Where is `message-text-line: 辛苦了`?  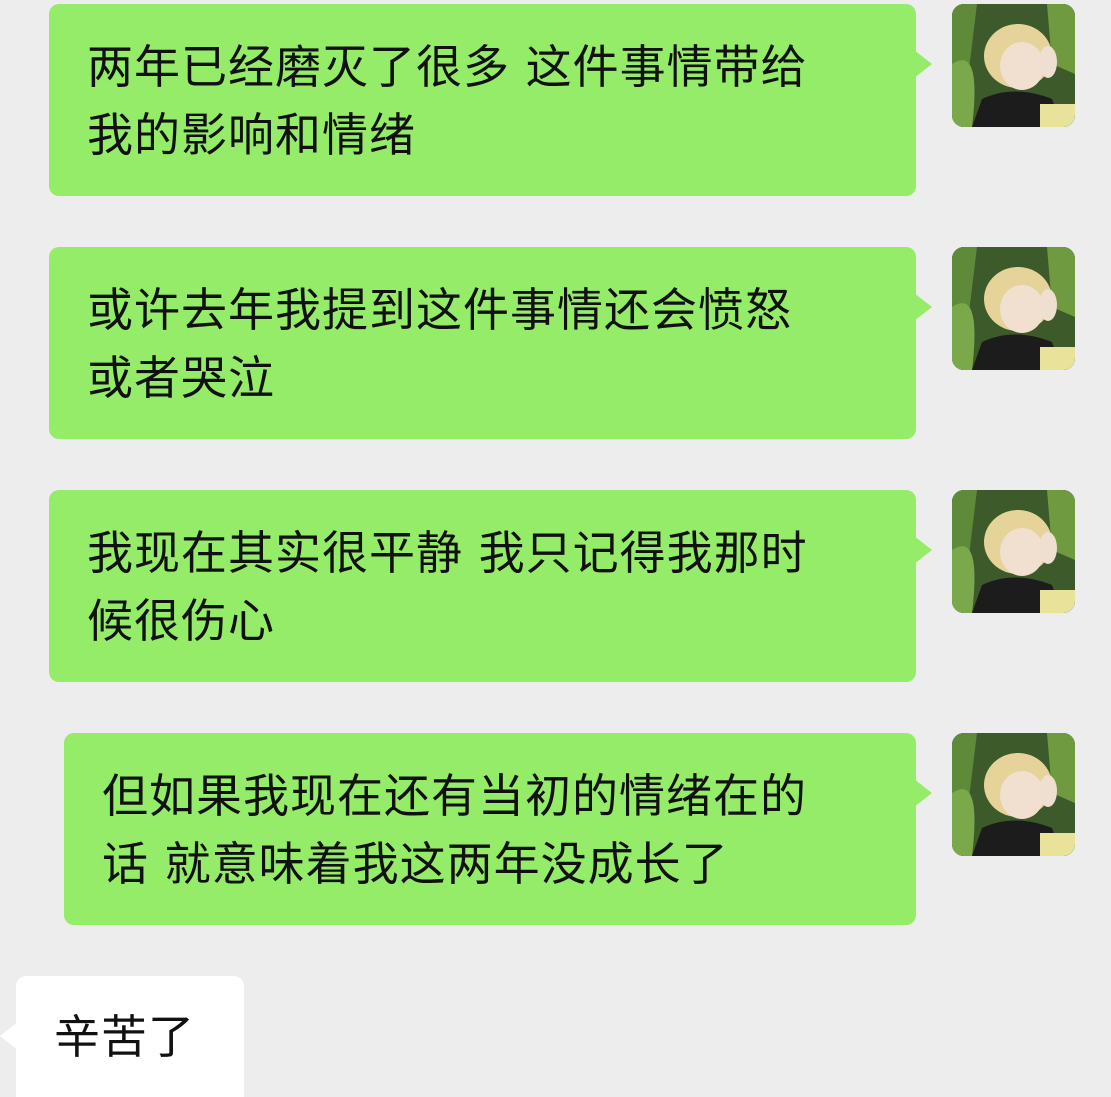
message-text-line: 辛苦了 is located at coordinates (124, 1037).